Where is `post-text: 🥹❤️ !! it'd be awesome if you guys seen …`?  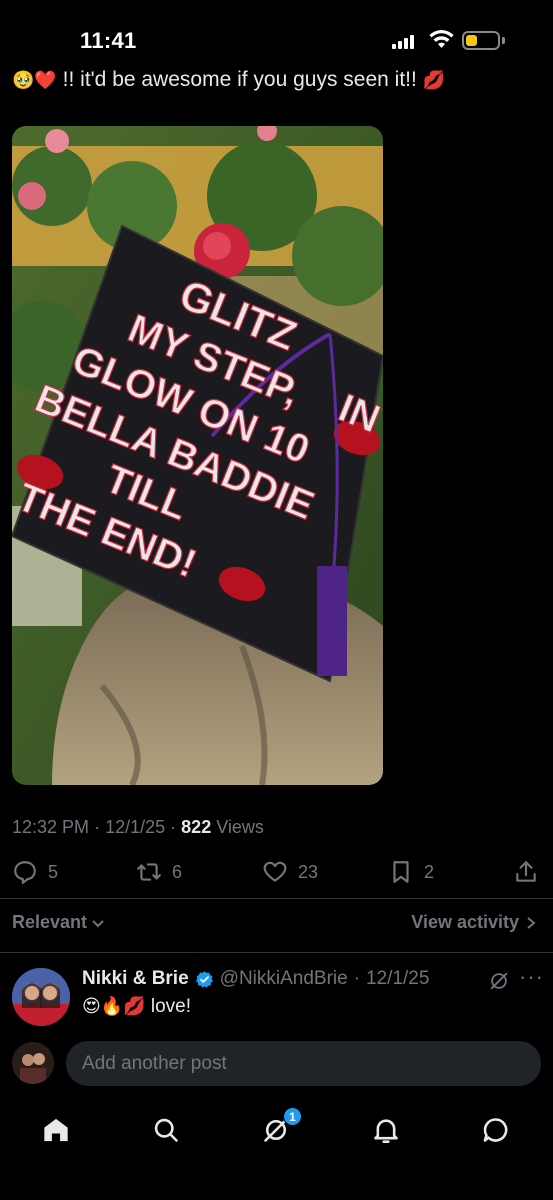 post-text: 🥹❤️ !! it'd be awesome if you guys seen … is located at coordinates (228, 80).